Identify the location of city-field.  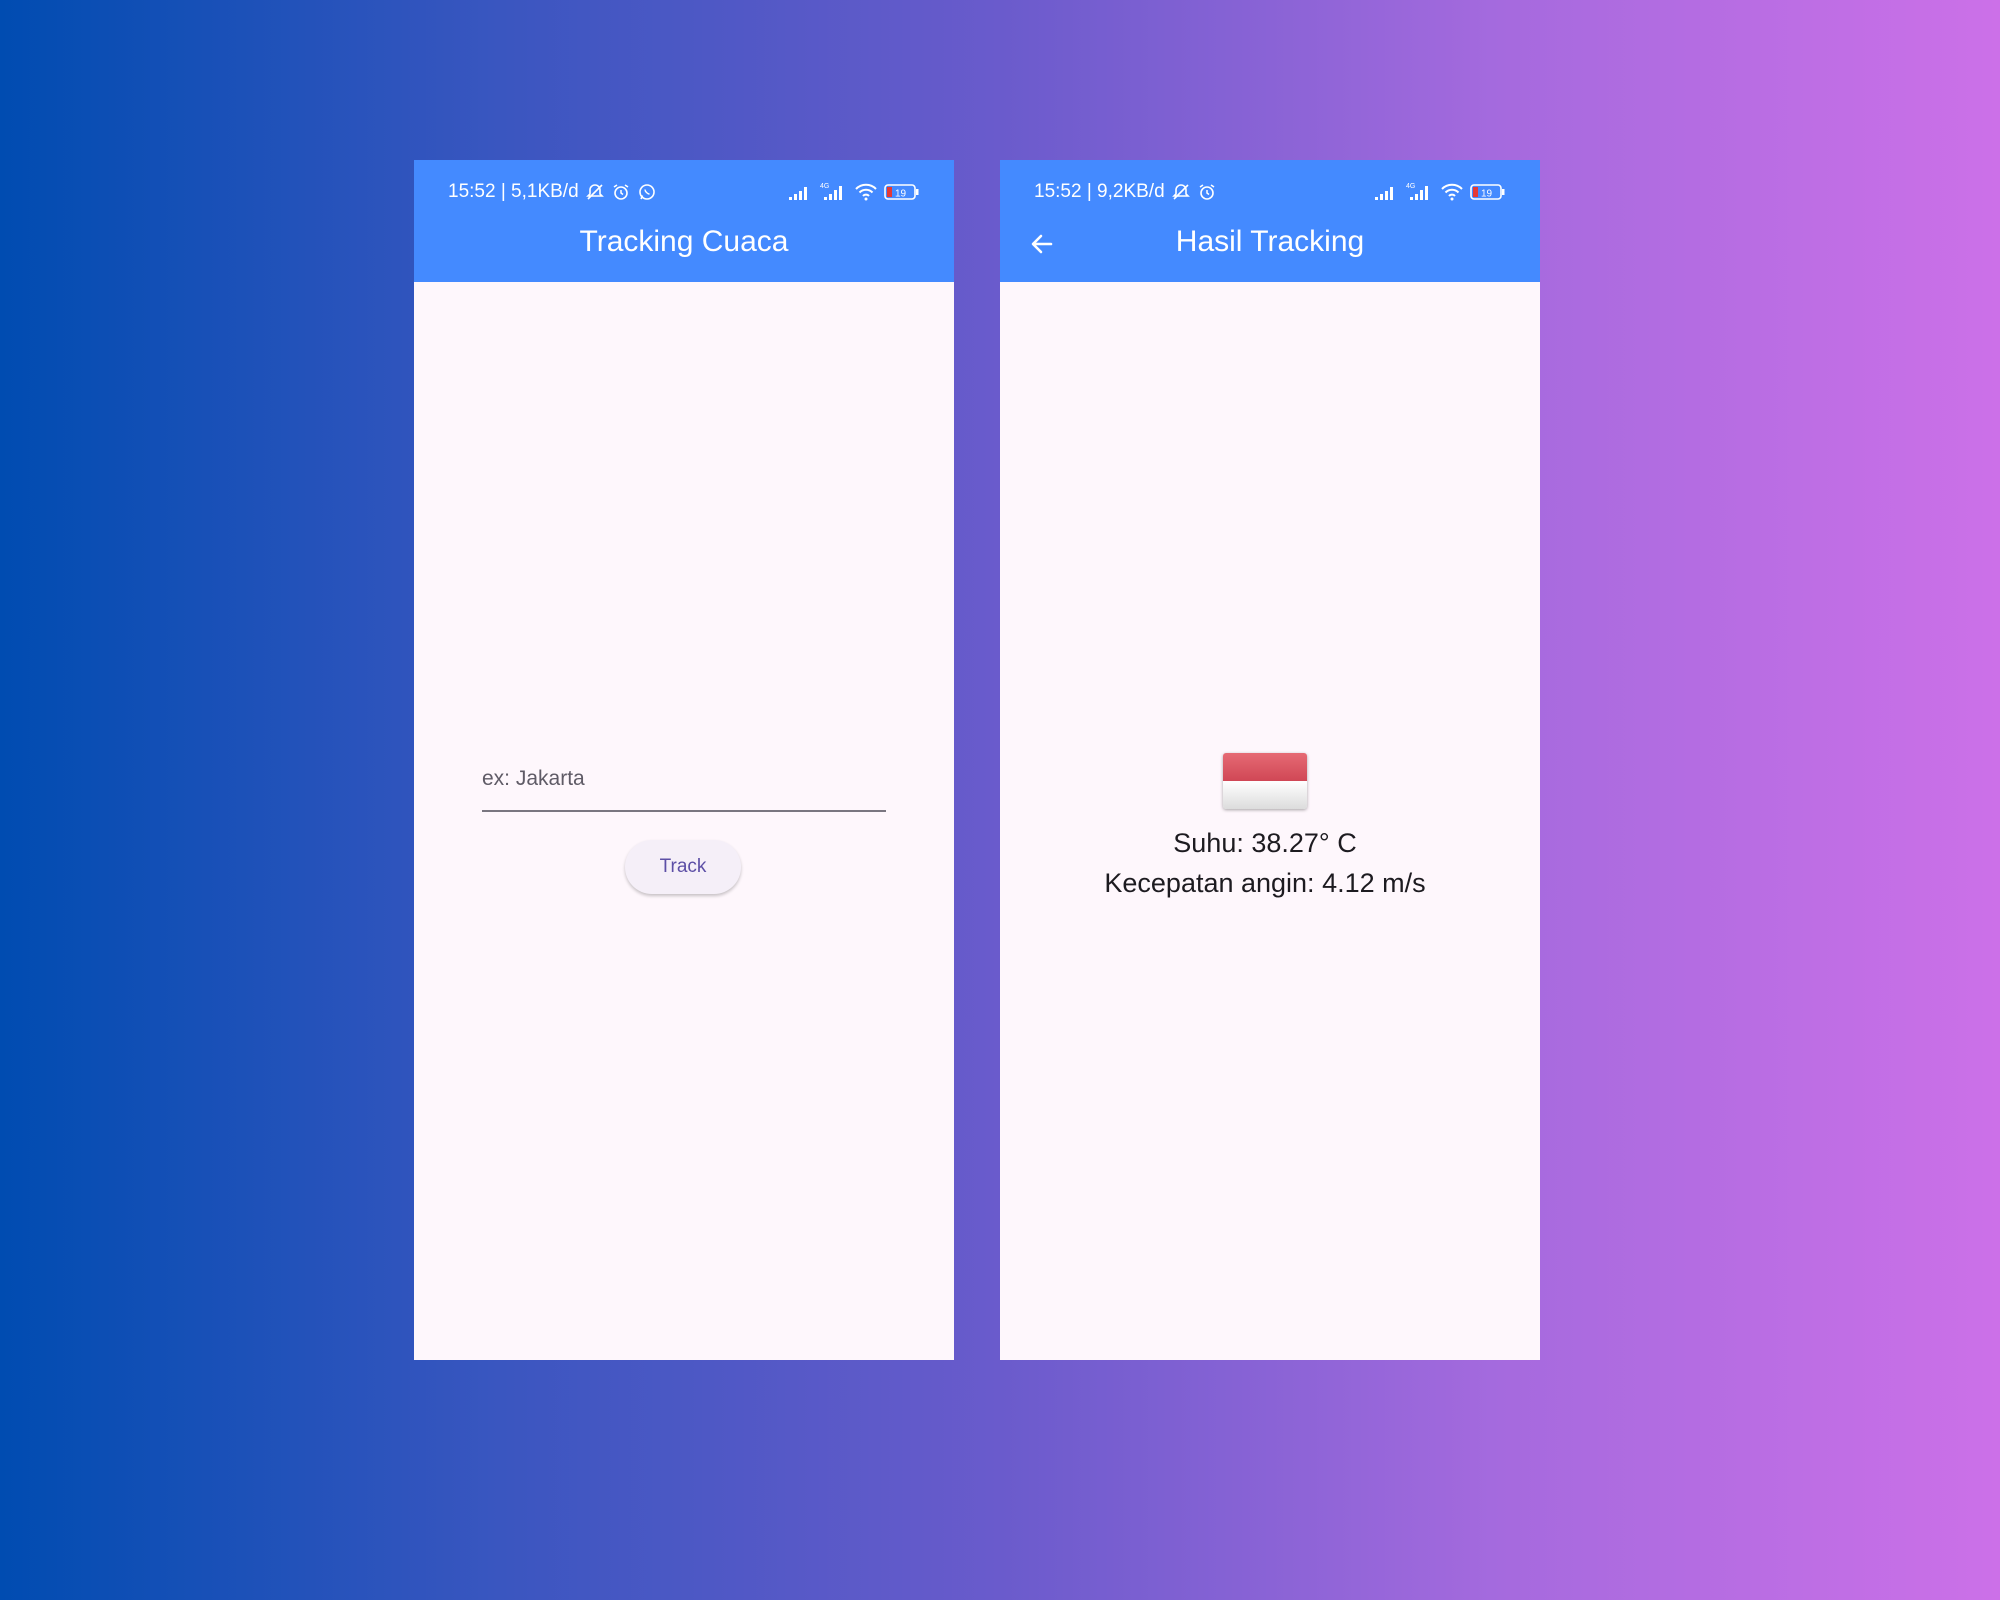
(684, 781).